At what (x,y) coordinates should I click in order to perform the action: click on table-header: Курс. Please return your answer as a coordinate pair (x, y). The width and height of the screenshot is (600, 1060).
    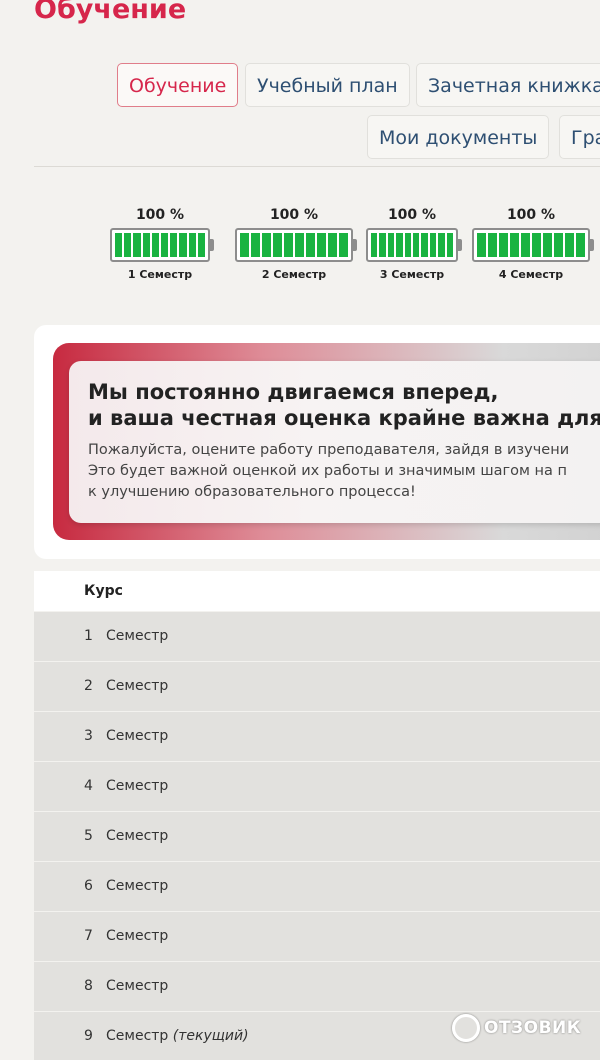
    Looking at the image, I should click on (317, 591).